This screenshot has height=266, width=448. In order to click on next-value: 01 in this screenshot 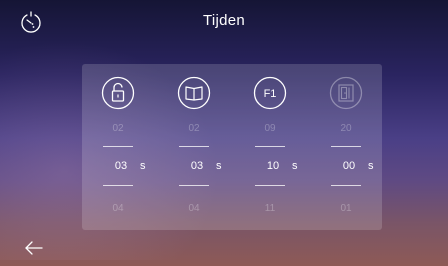, I will do `click(346, 208)`.